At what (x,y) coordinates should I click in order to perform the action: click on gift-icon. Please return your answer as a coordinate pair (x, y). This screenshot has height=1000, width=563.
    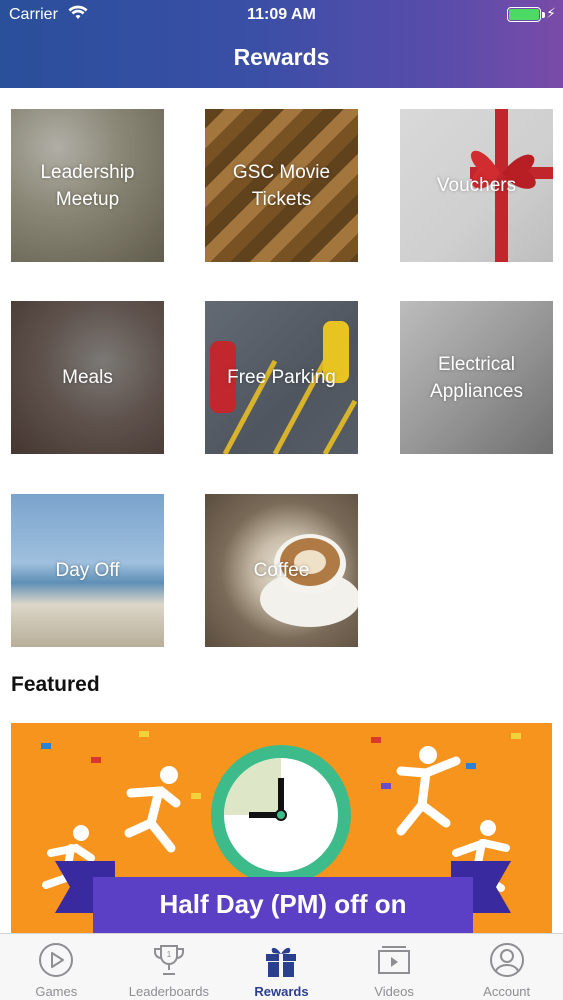
    Looking at the image, I should click on (281, 962).